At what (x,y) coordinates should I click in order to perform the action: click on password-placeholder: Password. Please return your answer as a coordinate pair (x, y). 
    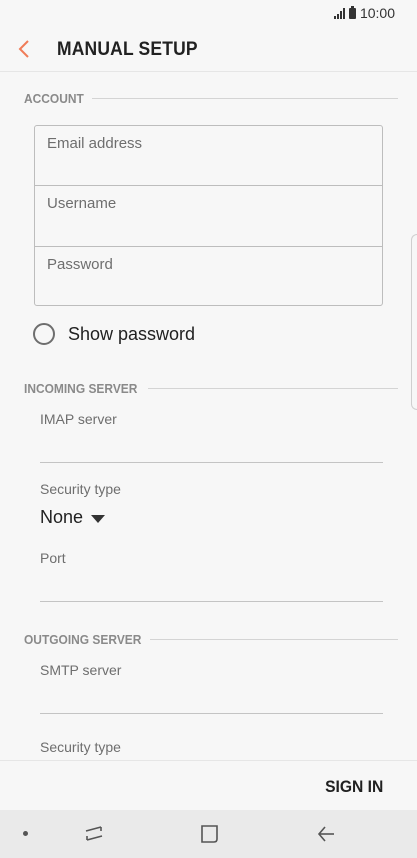
    Looking at the image, I should click on (80, 264).